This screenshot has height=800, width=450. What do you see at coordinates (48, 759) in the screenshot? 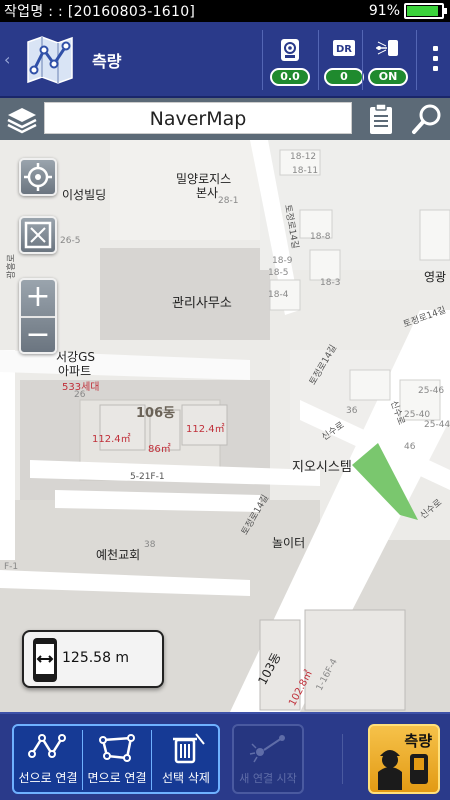
I see `connect-line-button: 선으로 연결` at bounding box center [48, 759].